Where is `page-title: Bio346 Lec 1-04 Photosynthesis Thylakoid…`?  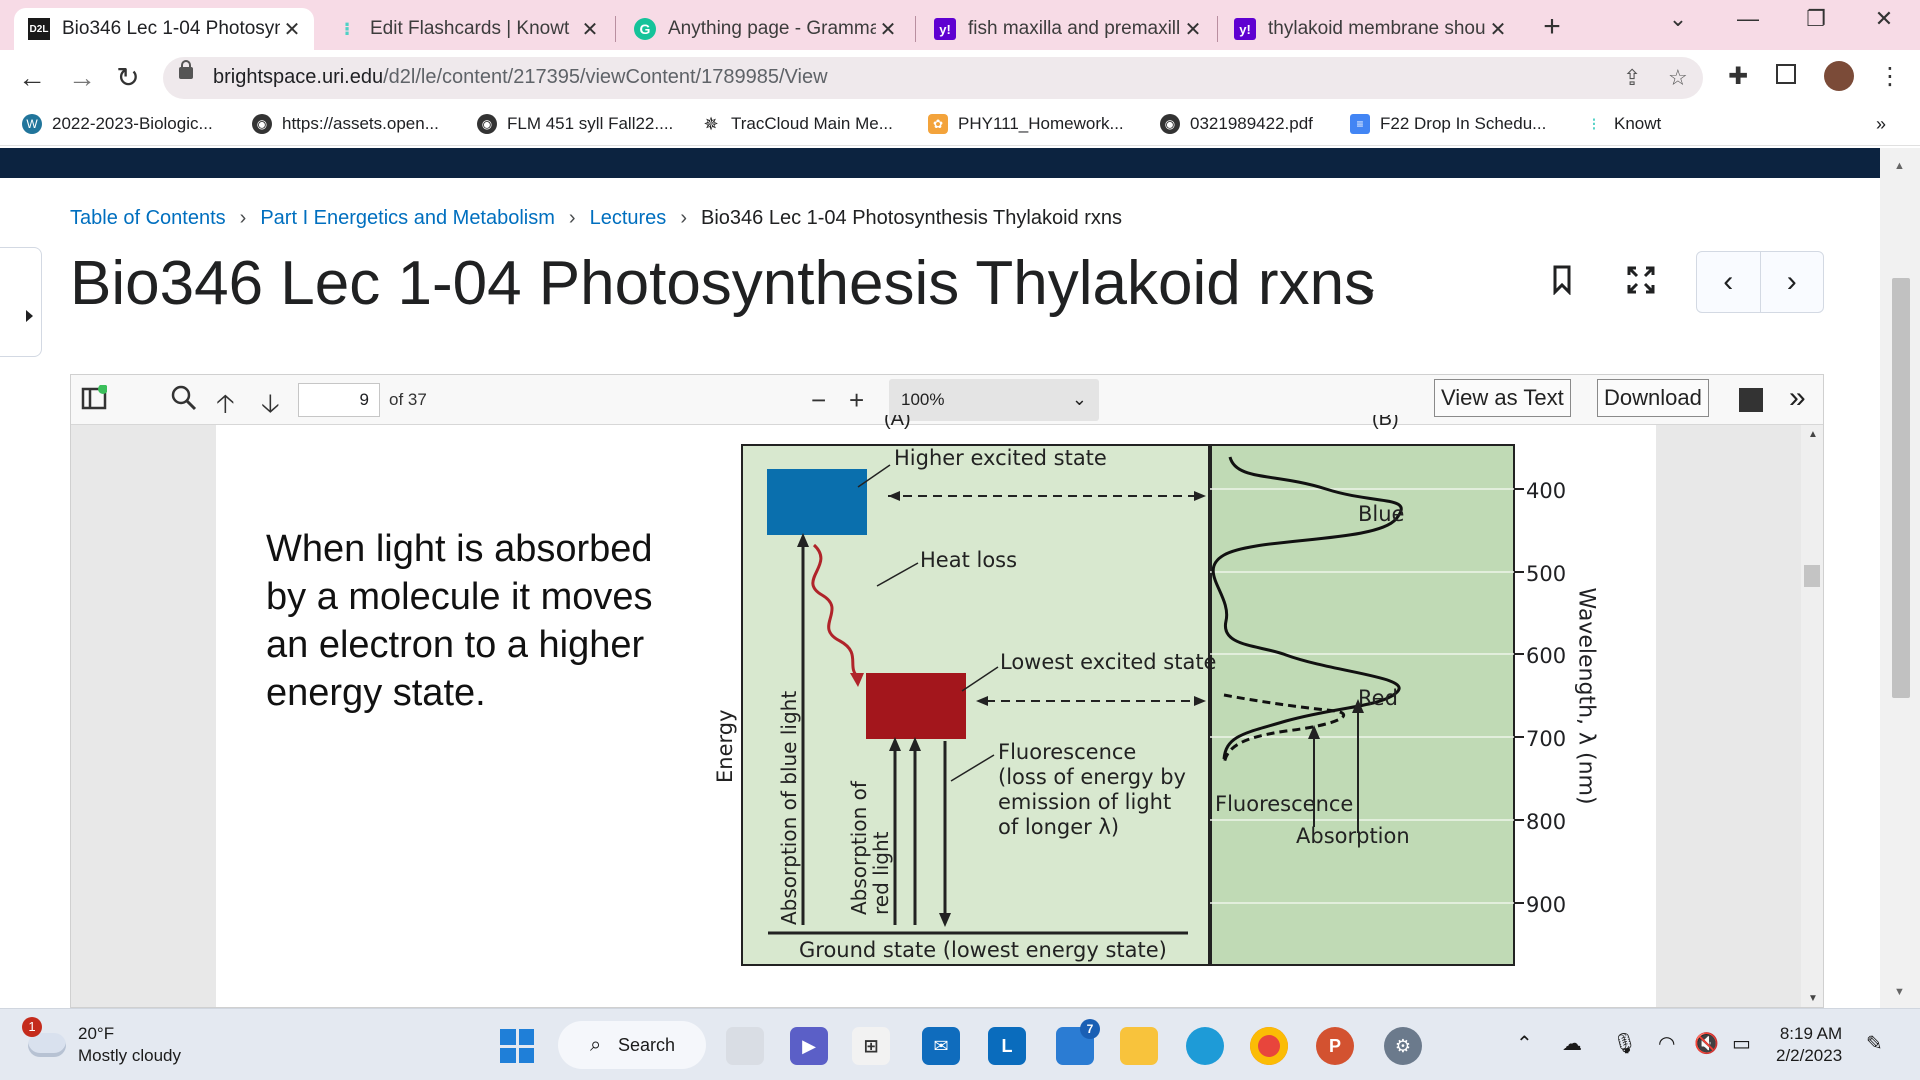 page-title: Bio346 Lec 1-04 Photosynthesis Thylakoid… is located at coordinates (723, 283).